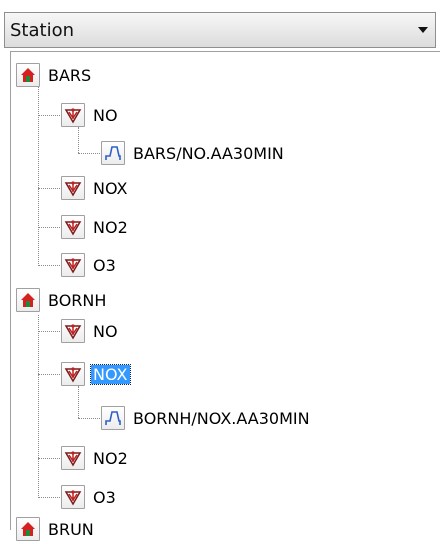 The height and width of the screenshot is (544, 440). I want to click on tree-node-station: BARS, so click(53, 75).